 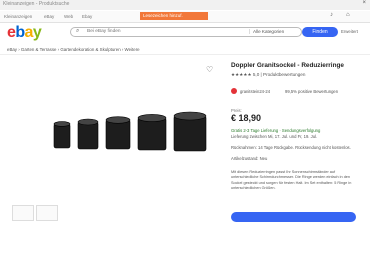 I want to click on bookmark-item: Kleinanzeigen, so click(x=18, y=16).